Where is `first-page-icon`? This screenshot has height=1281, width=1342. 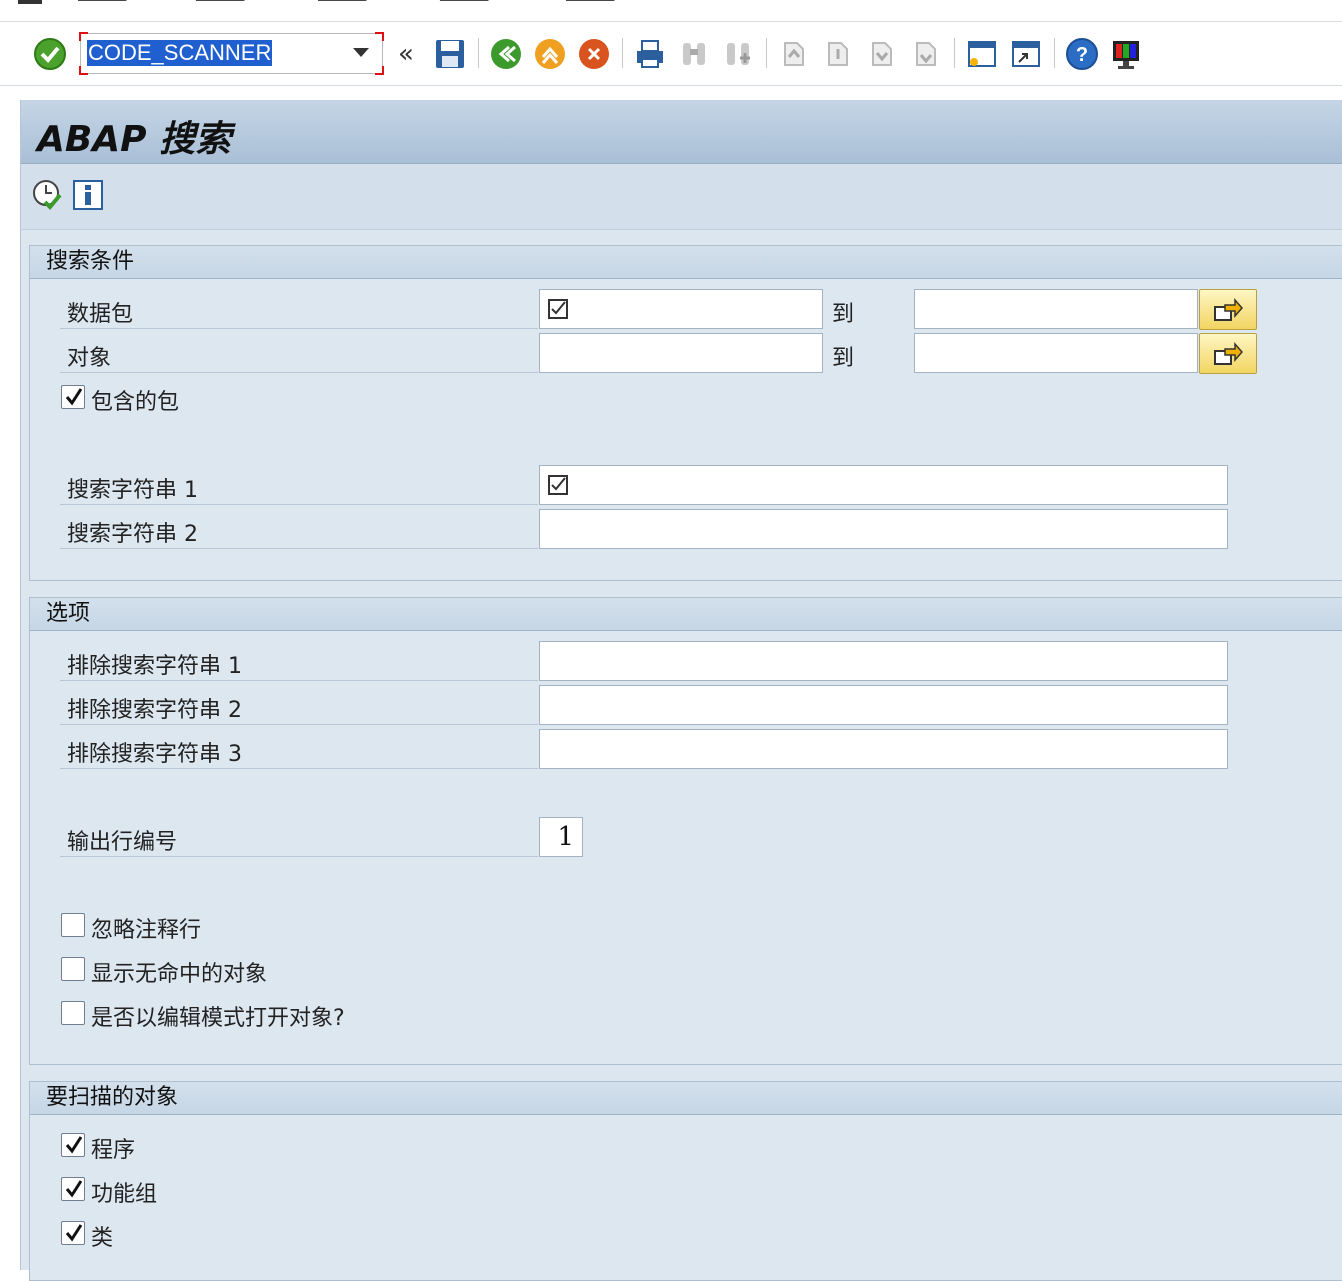
first-page-icon is located at coordinates (794, 54).